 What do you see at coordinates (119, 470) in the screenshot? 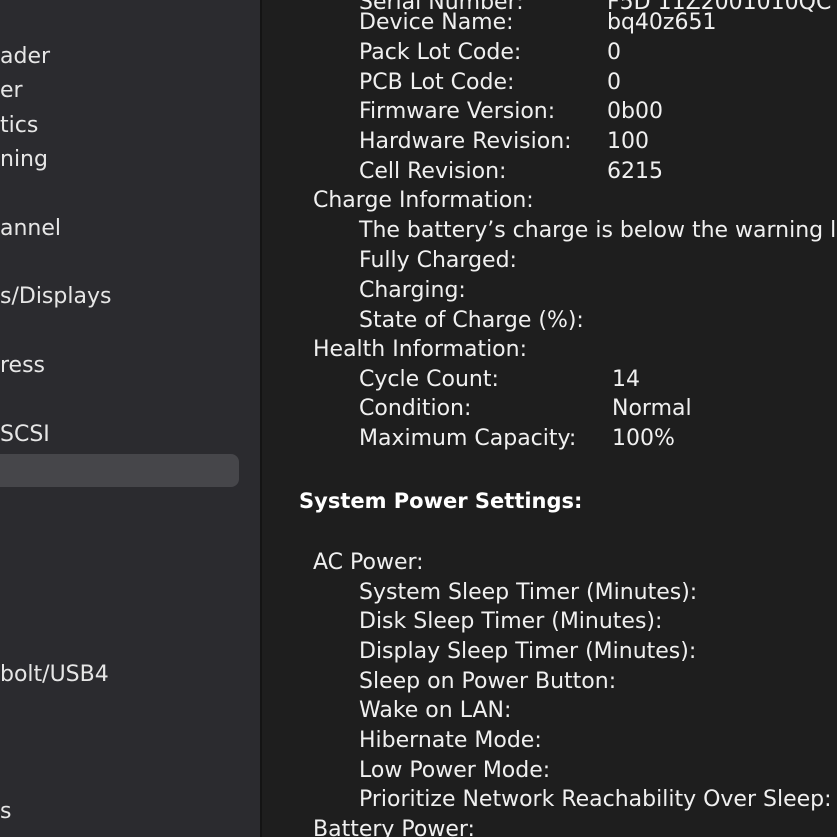
I see `sidebar-selected-highlight` at bounding box center [119, 470].